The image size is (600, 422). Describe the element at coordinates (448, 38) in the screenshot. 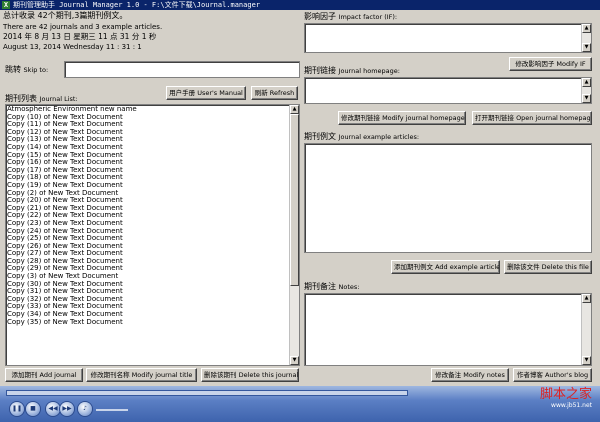

I see `impact-factor-field: ▲ ▼` at that location.